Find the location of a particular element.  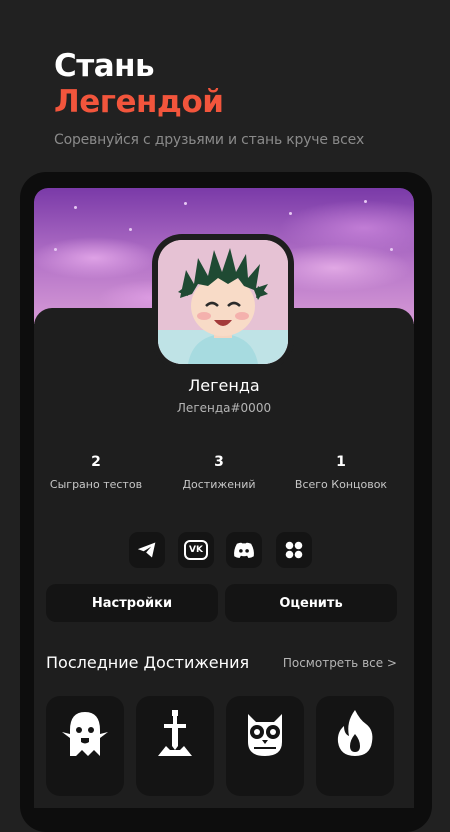

stat-achievements: 3 Достижений is located at coordinates (219, 472).